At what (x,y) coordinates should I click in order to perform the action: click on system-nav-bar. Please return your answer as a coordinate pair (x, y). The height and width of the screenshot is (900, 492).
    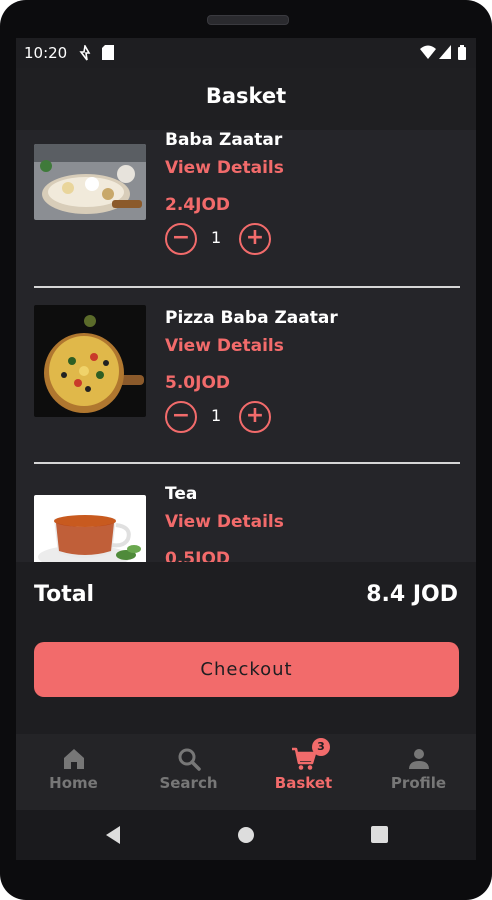
    Looking at the image, I should click on (246, 835).